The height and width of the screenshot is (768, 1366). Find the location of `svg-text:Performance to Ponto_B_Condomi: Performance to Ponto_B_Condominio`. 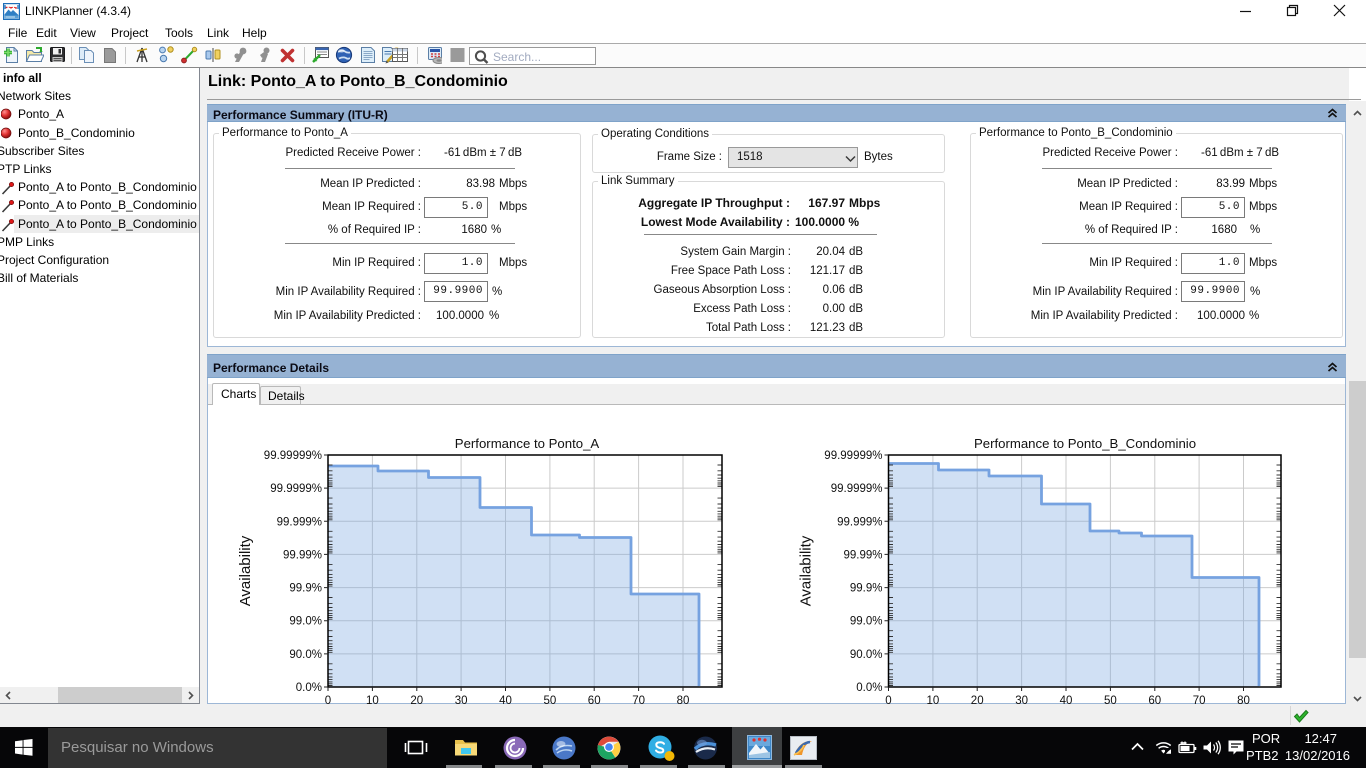

svg-text:Performance to Ponto_B_Condomi: Performance to Ponto_B_Condominio is located at coordinates (1085, 443).